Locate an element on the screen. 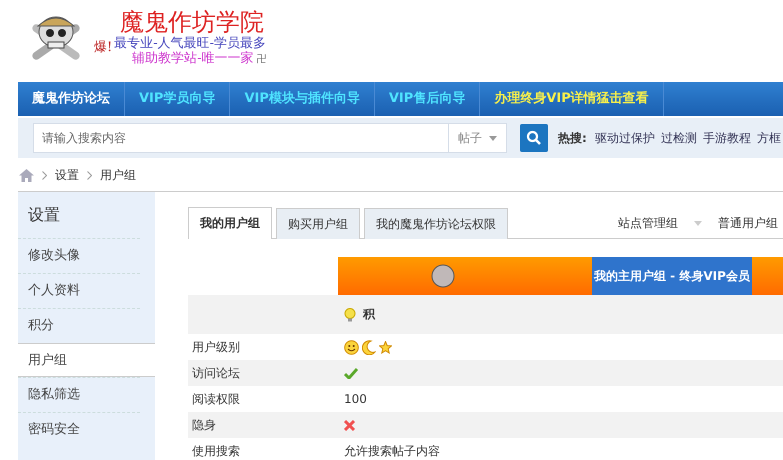 This screenshot has height=460, width=783. hot-search-label: 热搜: is located at coordinates (572, 138).